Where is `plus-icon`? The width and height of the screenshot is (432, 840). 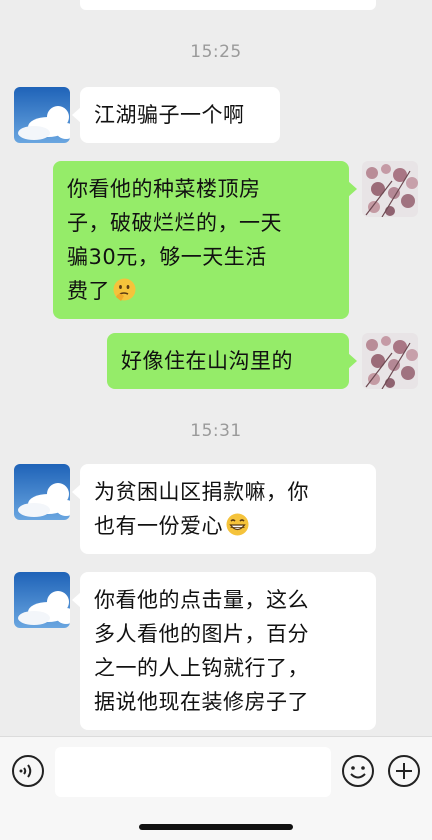 plus-icon is located at coordinates (404, 771).